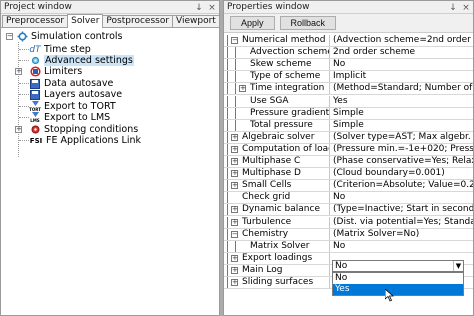 The height and width of the screenshot is (316, 474). What do you see at coordinates (18, 71) in the screenshot?
I see `expand-limiters-toggle: +` at bounding box center [18, 71].